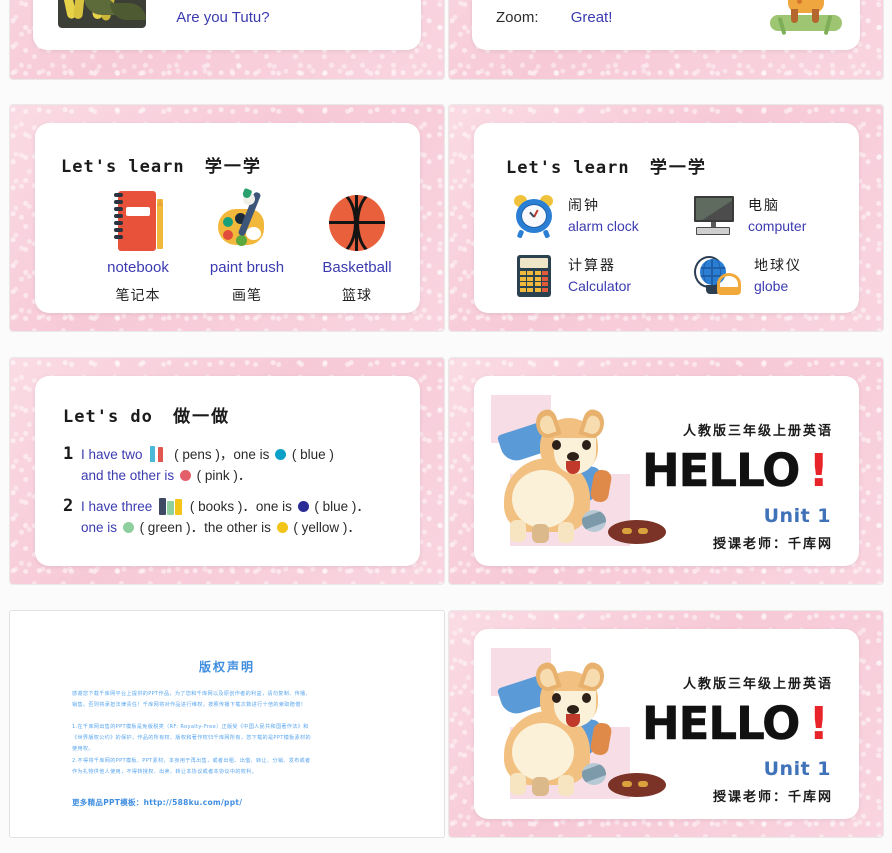  What do you see at coordinates (202, 417) in the screenshot?
I see `heading-cn: 做一做` at bounding box center [202, 417].